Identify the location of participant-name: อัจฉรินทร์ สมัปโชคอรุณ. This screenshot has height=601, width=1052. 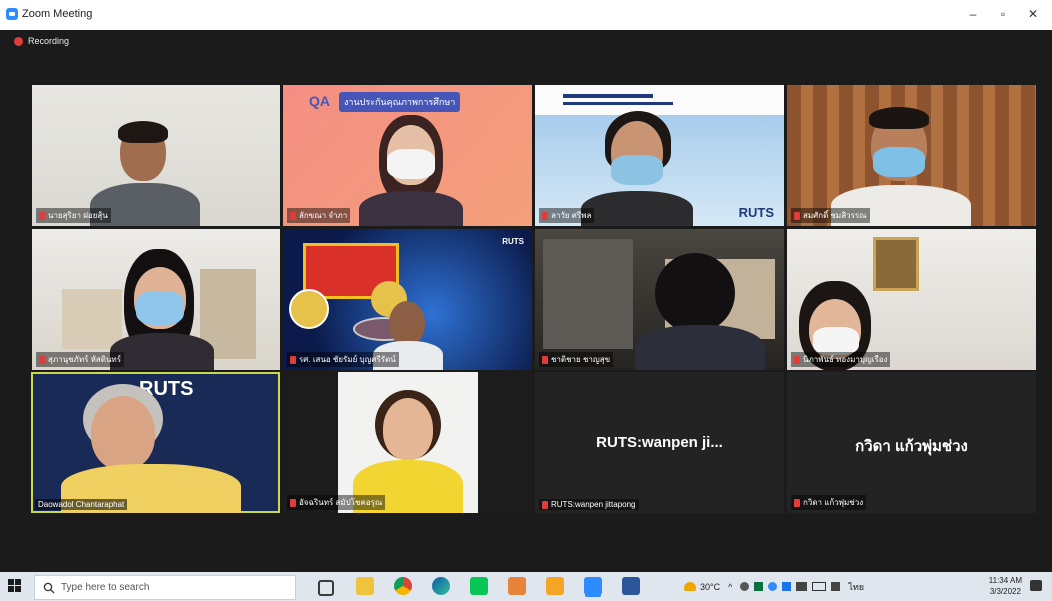
(336, 502).